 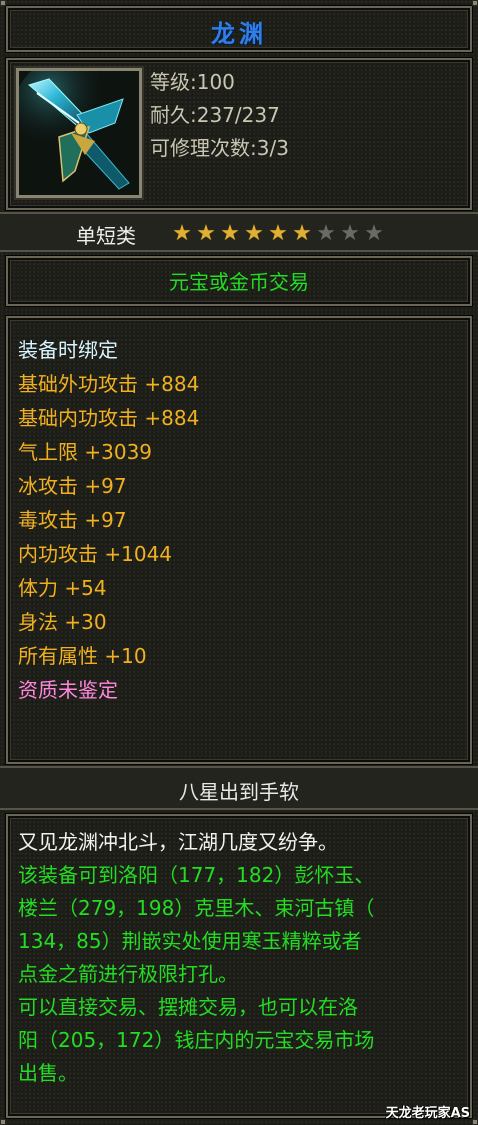 What do you see at coordinates (219, 148) in the screenshot?
I see `repair-count-stat: 可修理次数:3/3` at bounding box center [219, 148].